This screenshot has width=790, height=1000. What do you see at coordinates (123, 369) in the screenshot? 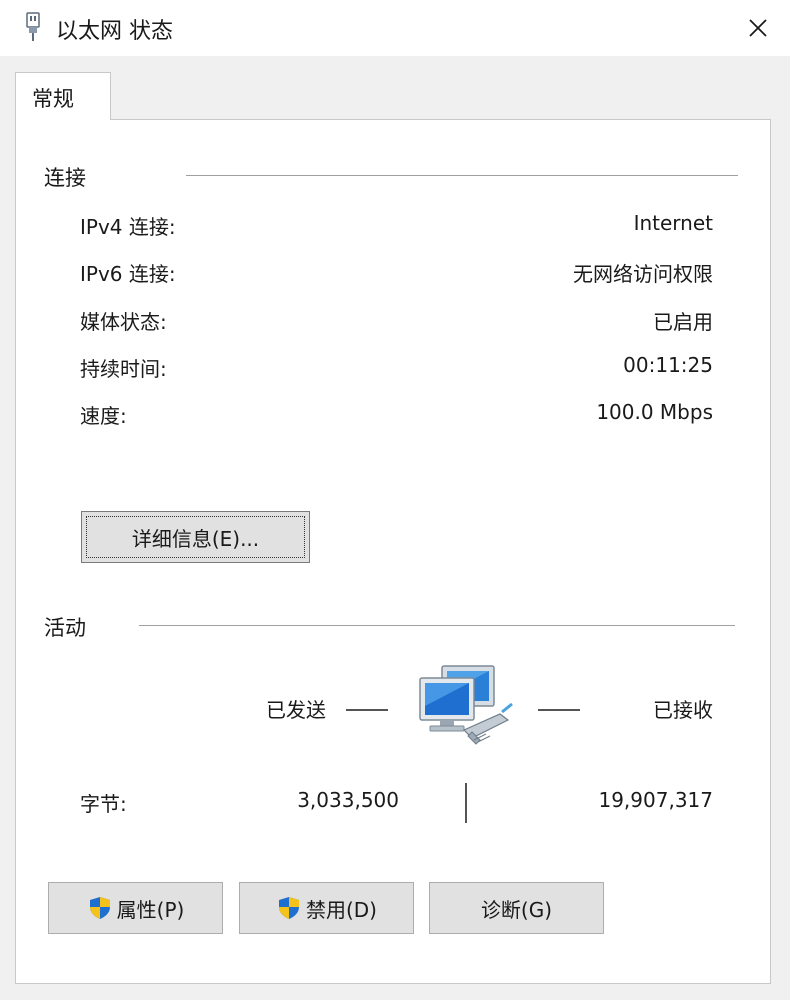
I see `duration-label: 持续时间:` at bounding box center [123, 369].